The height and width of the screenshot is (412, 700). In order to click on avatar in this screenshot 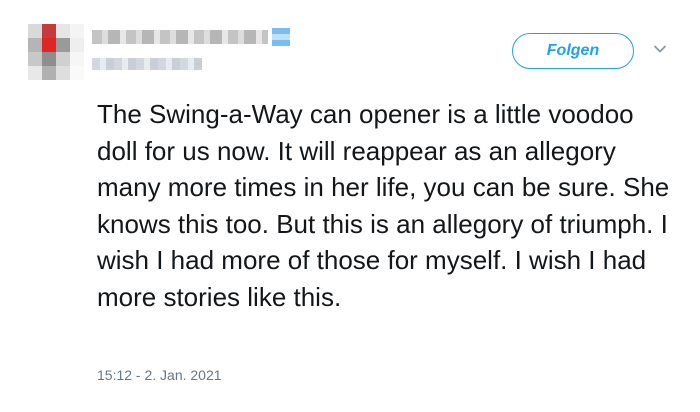, I will do `click(56, 52)`.